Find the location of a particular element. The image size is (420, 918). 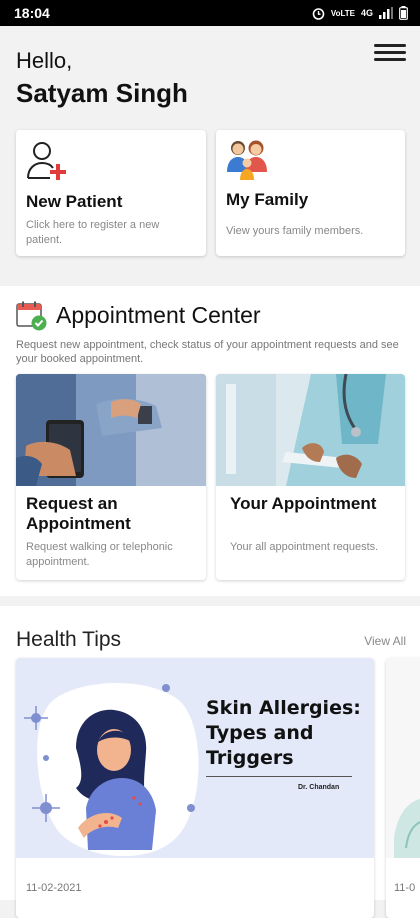

status-bar: 18:04 VoLTE 4G is located at coordinates (210, 13).